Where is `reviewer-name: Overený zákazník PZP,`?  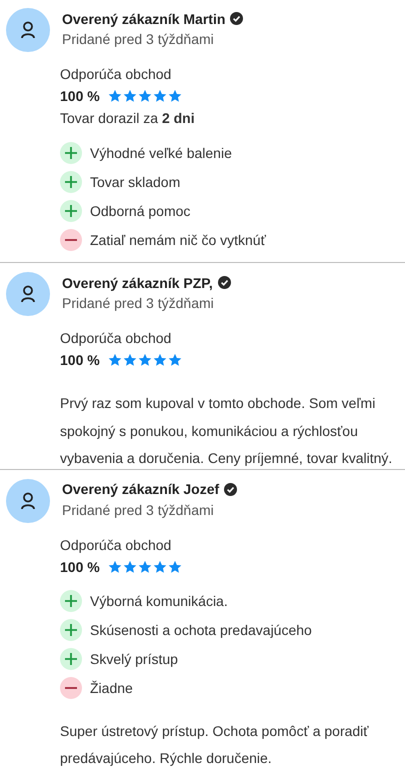
reviewer-name: Overený zákazník PZP, is located at coordinates (137, 282).